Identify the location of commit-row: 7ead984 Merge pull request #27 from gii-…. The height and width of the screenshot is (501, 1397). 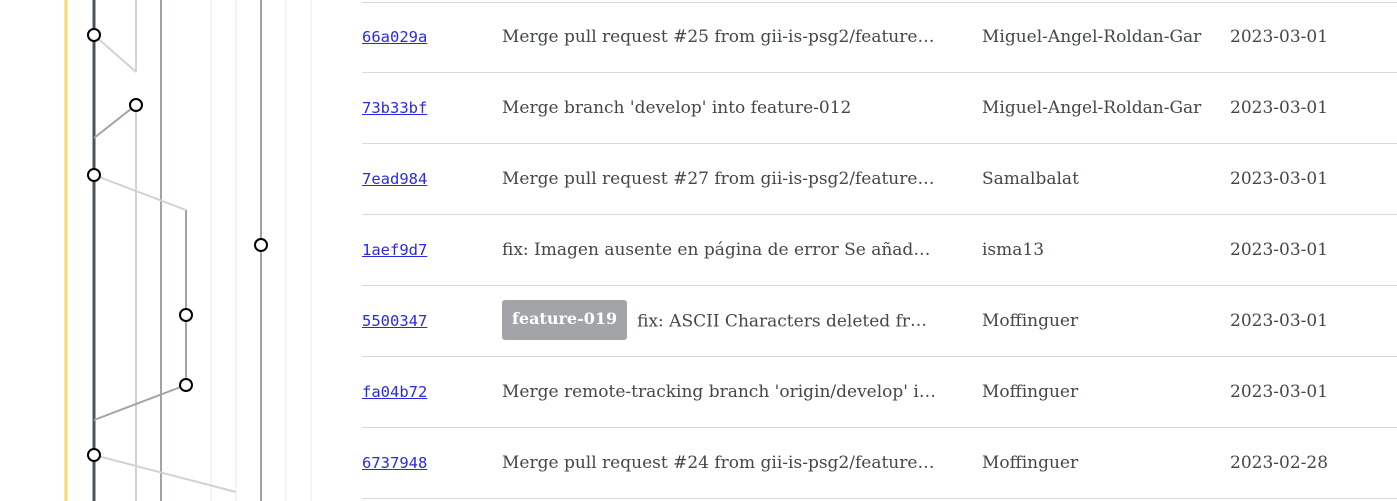
(879, 179).